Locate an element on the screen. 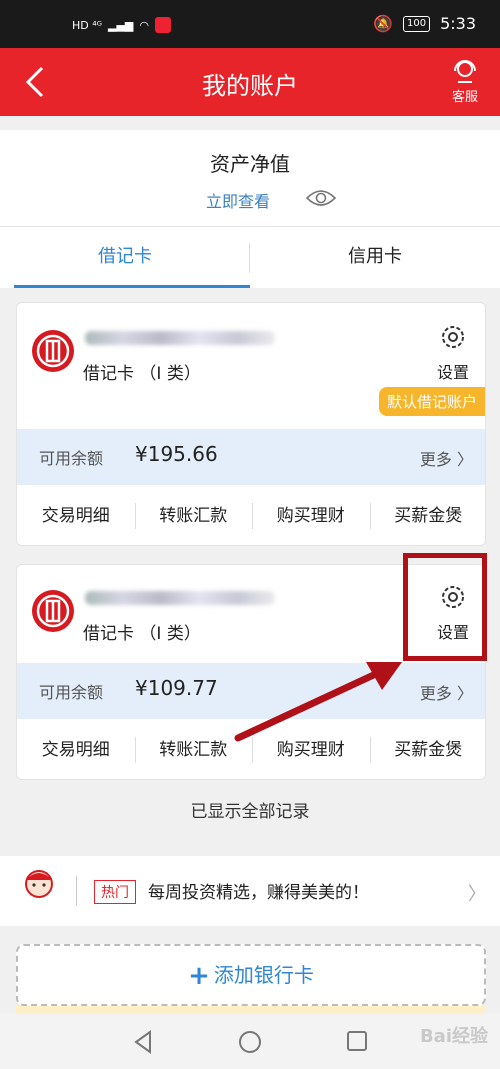 Image resolution: width=500 pixels, height=1069 pixels. clock: 5:33 is located at coordinates (458, 23).